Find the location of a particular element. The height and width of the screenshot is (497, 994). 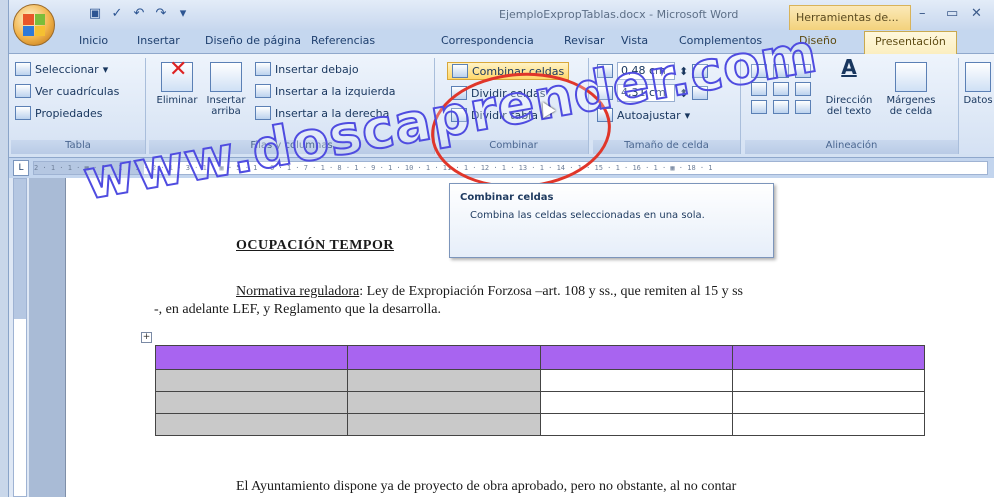

tab-correspondencia: Correspondencia is located at coordinates (487, 40).